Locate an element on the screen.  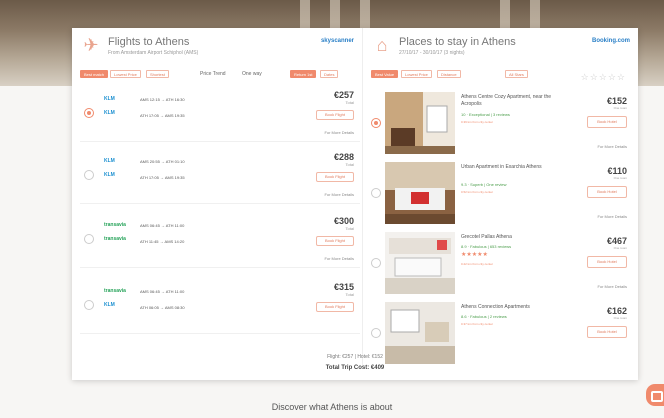
flight-price: €288 is located at coordinates (343, 157).